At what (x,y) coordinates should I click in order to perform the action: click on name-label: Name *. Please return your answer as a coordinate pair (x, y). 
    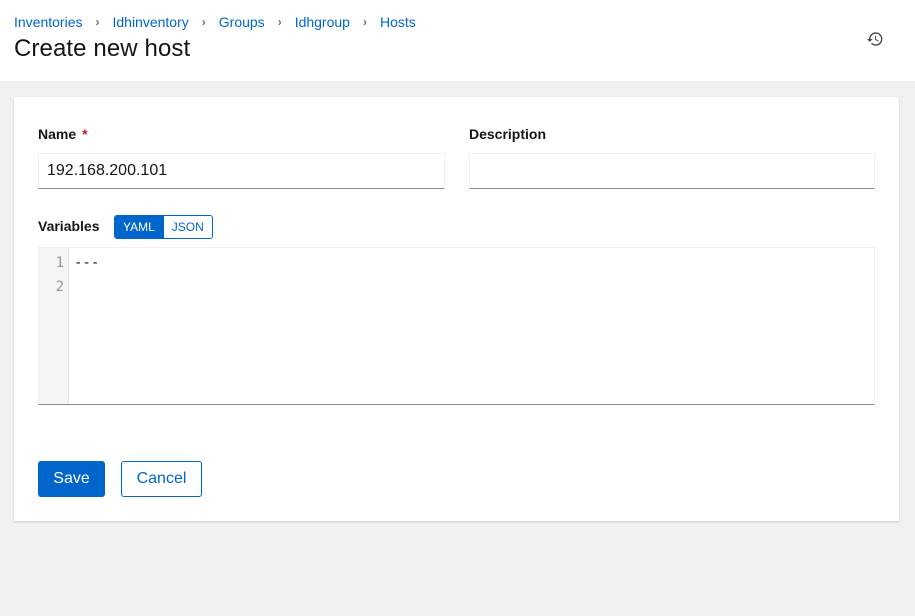
    Looking at the image, I should click on (63, 134).